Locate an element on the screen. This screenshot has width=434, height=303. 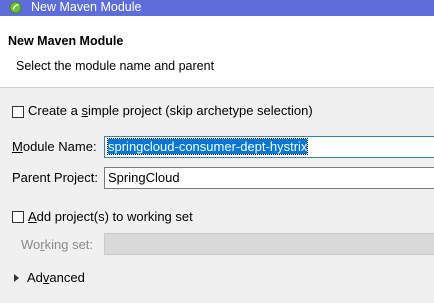
module-name-label: Module Name: is located at coordinates (54, 146).